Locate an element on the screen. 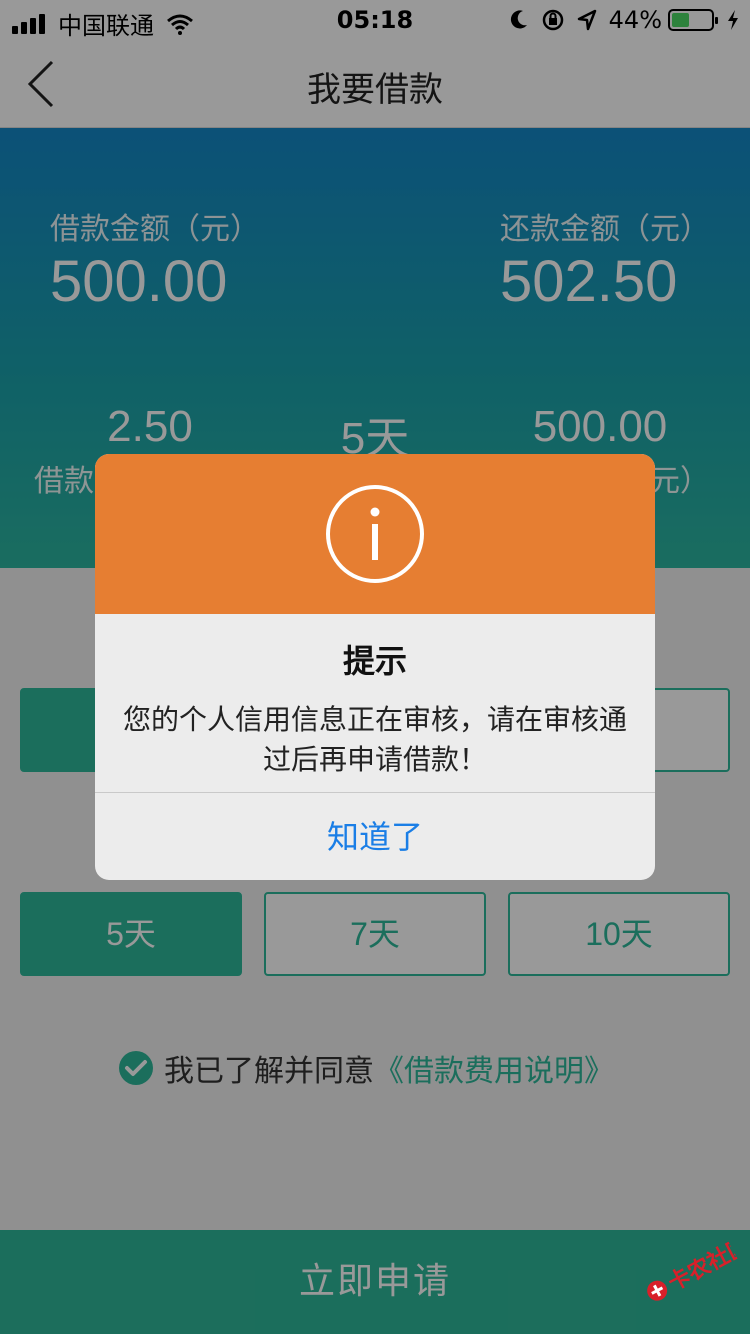  dialog-header is located at coordinates (375, 534).